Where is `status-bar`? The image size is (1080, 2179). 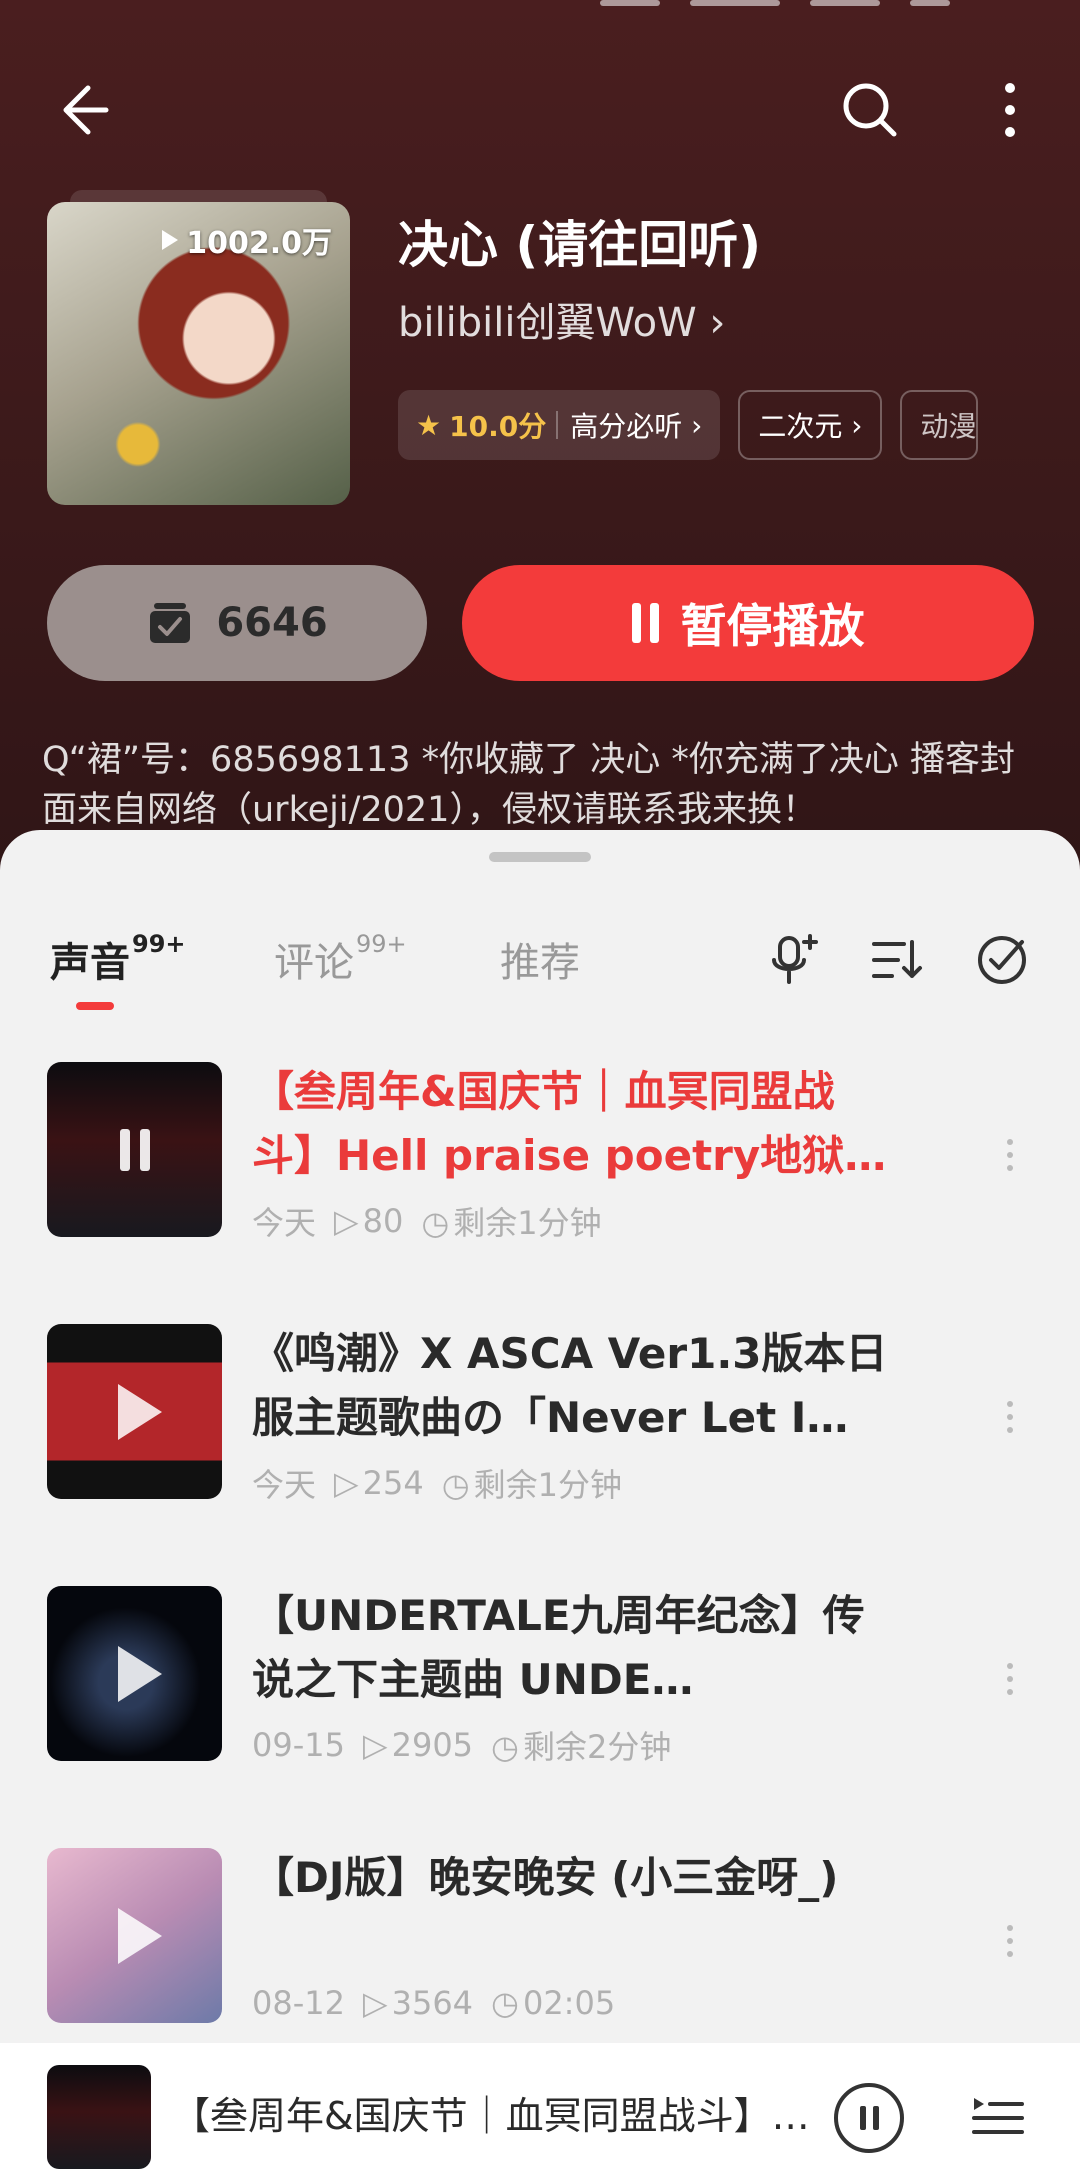 status-bar is located at coordinates (800, 4).